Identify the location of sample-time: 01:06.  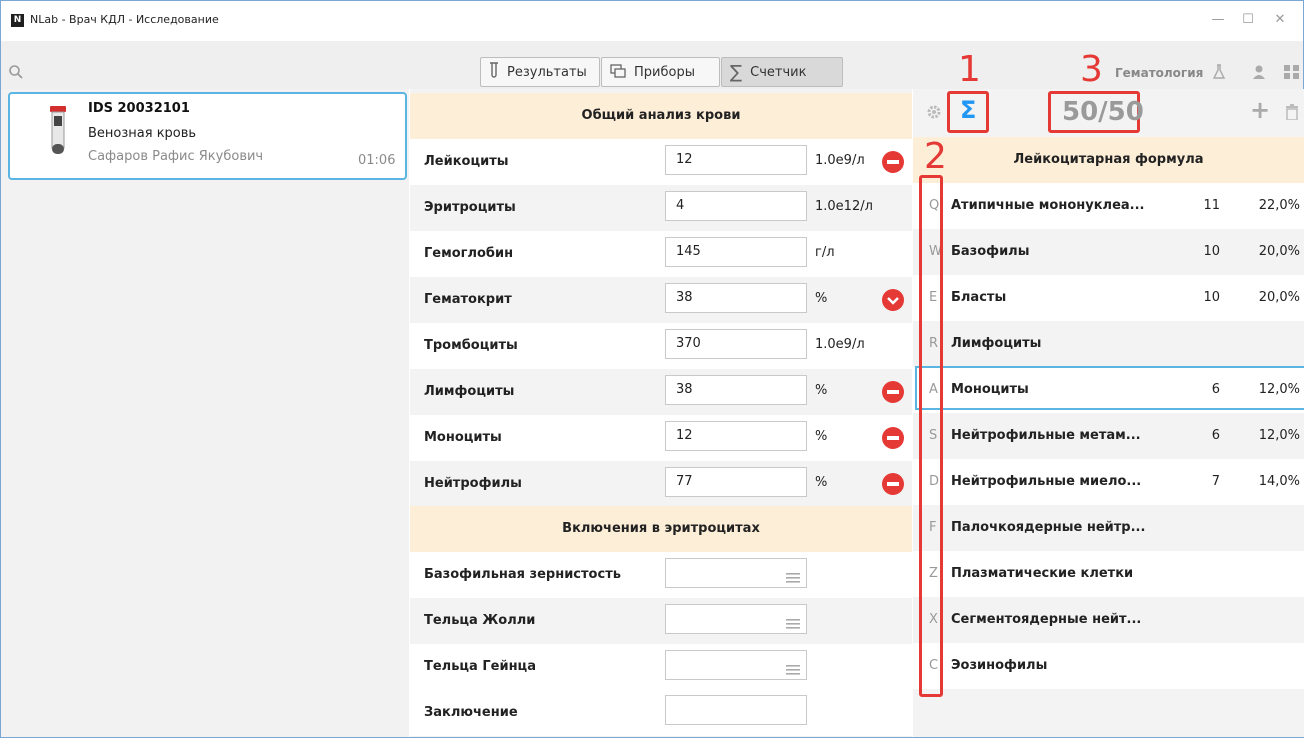
(377, 160).